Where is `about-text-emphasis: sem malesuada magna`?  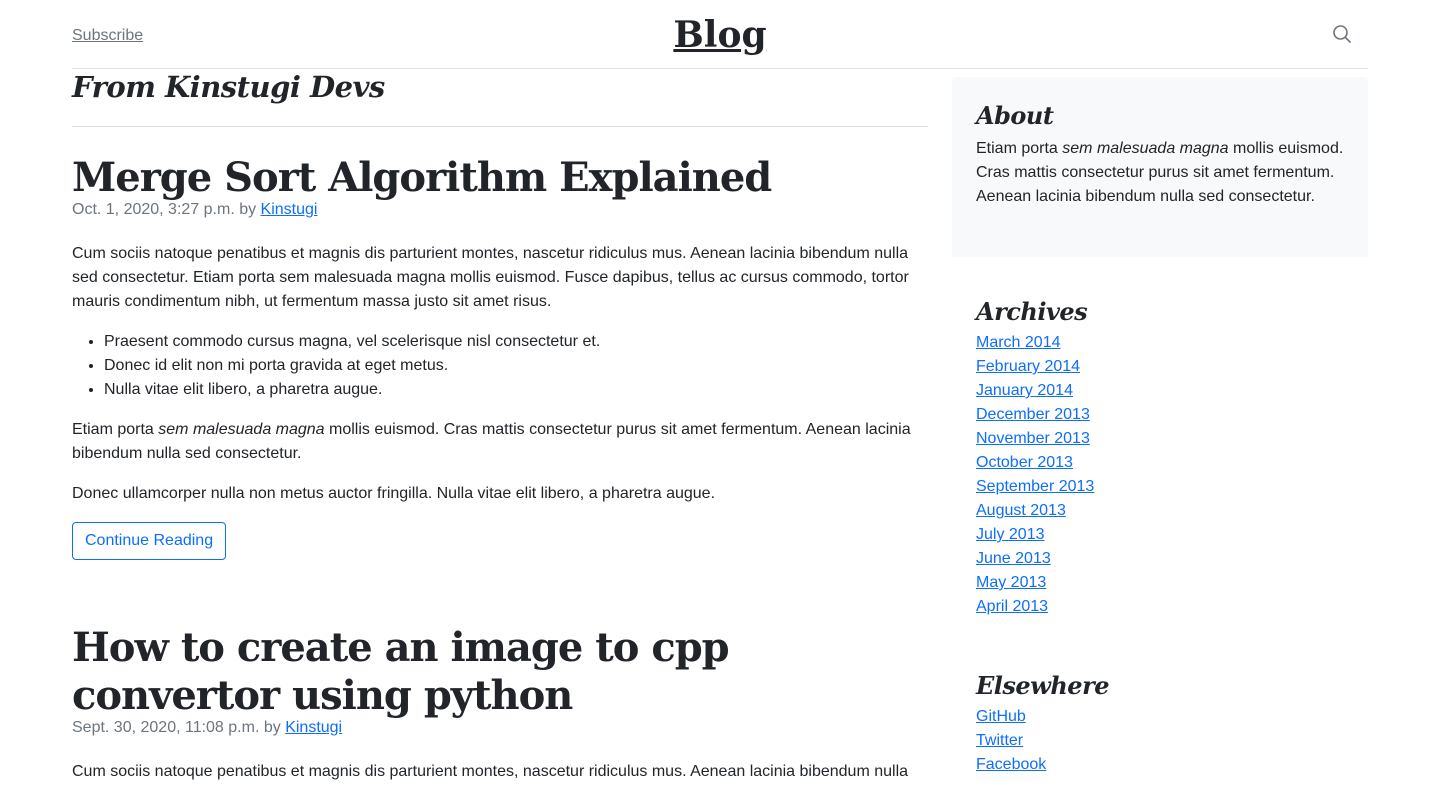 about-text-emphasis: sem malesuada magna is located at coordinates (1145, 148).